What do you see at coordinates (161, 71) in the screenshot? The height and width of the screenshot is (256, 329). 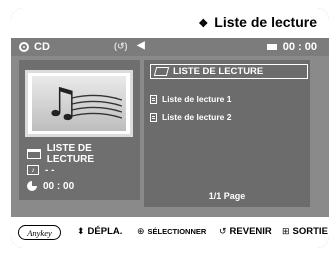 I see `open-folder-icon` at bounding box center [161, 71].